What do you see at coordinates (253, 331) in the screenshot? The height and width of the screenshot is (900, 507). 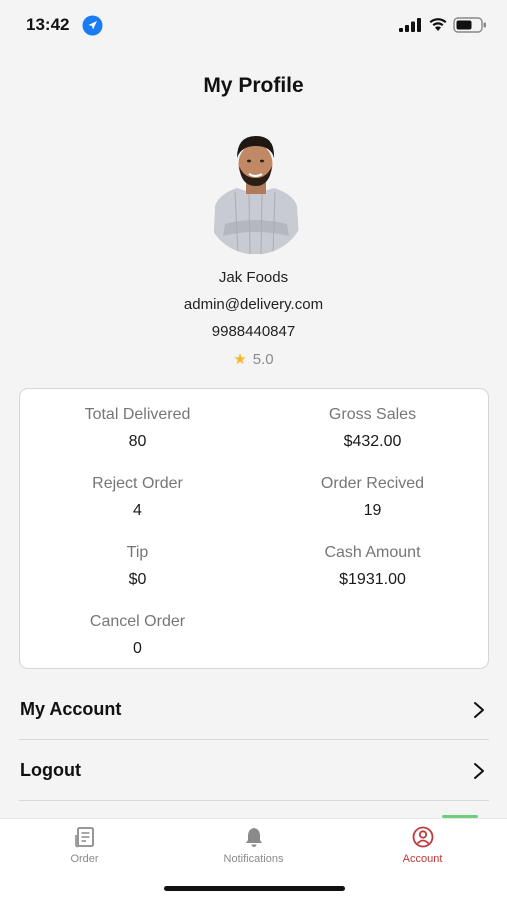 I see `profile-phone: 9988440847` at bounding box center [253, 331].